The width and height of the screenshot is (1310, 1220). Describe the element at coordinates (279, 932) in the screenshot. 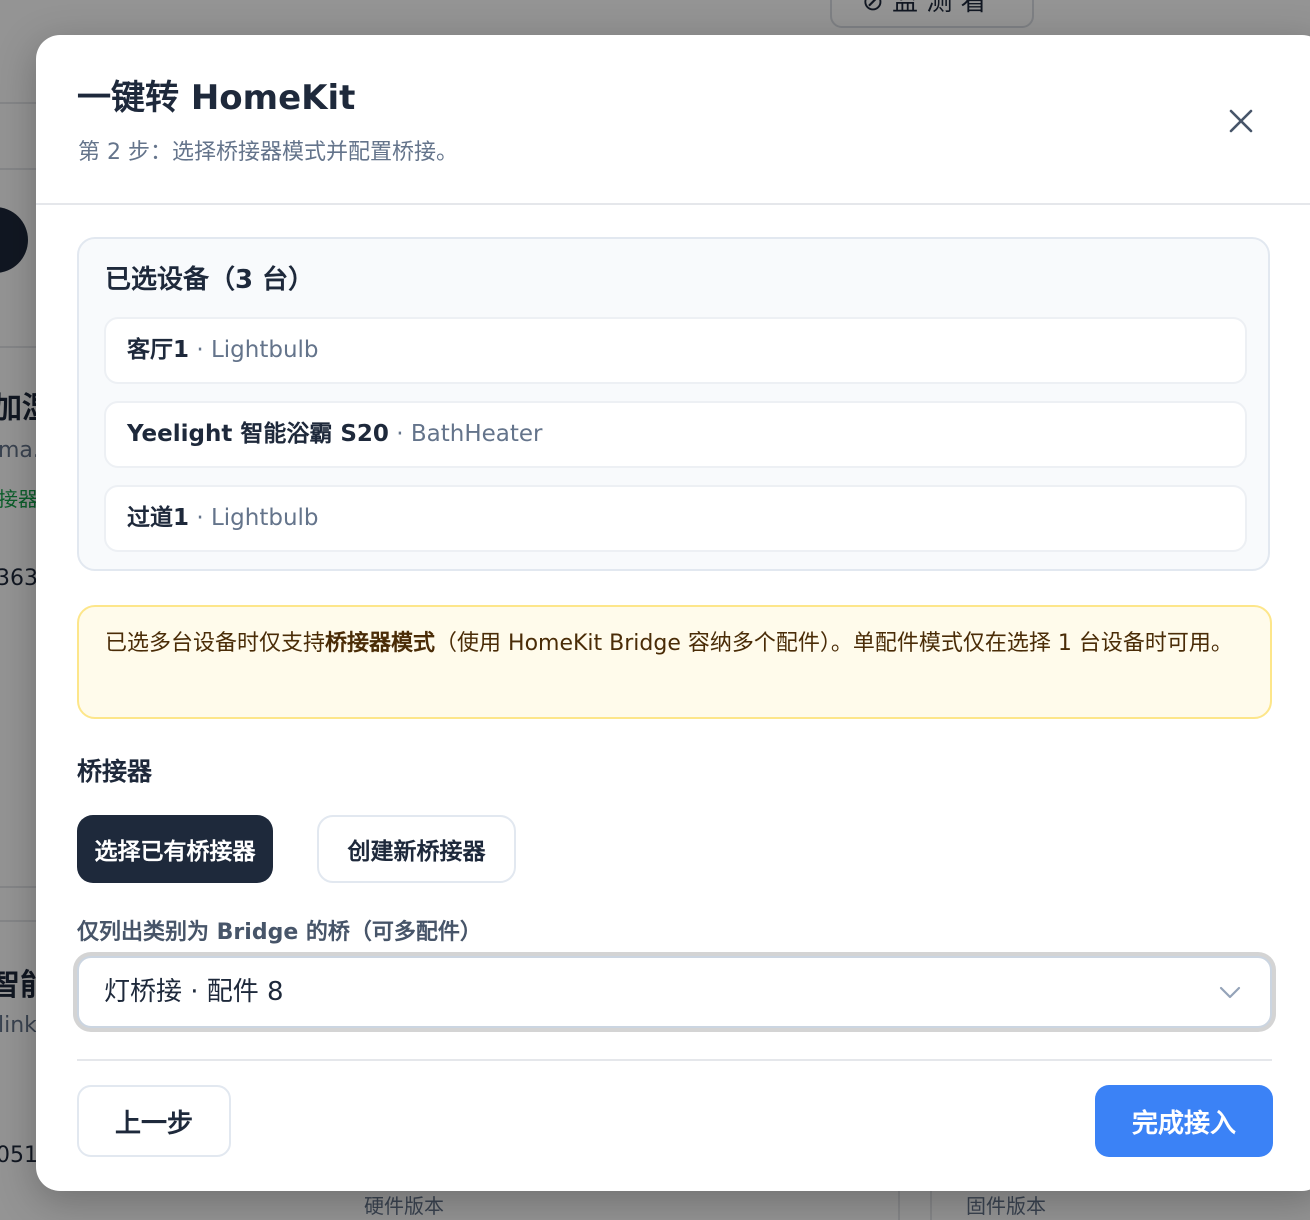

I see `bridge-filter-hint: 仅列出类别为 Bridge 的桥（可多配件）` at that location.